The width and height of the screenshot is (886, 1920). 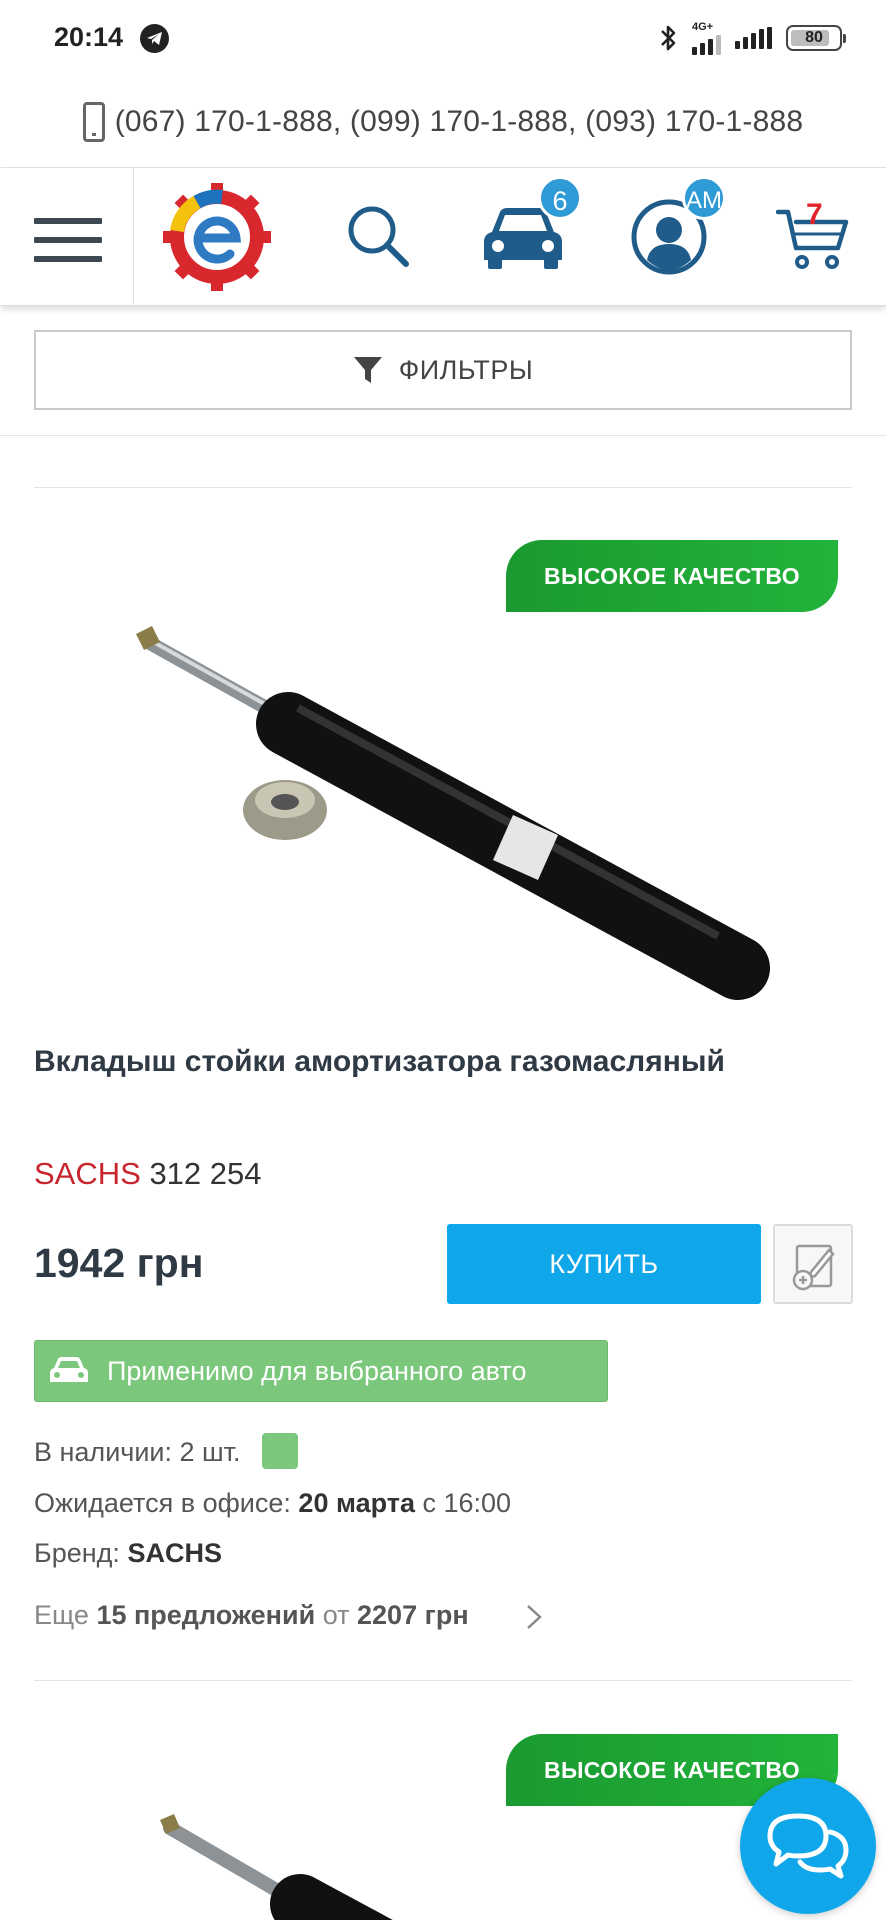 I want to click on stock-line: В наличии: 2 шт., so click(x=166, y=1452).